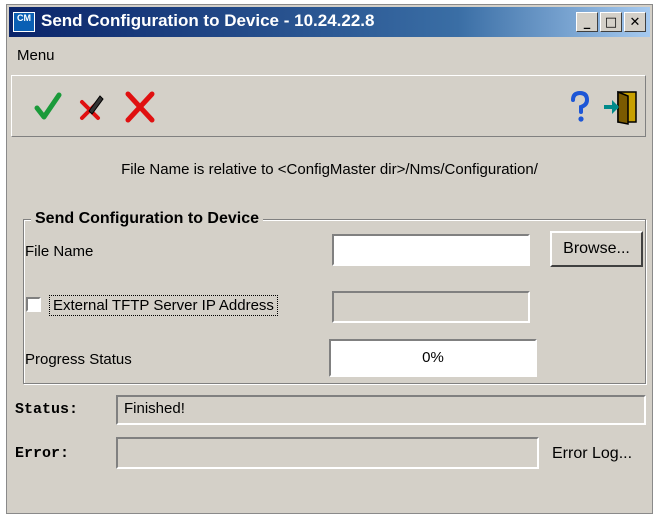 The image size is (659, 520). Describe the element at coordinates (48, 107) in the screenshot. I see `check-icon` at that location.